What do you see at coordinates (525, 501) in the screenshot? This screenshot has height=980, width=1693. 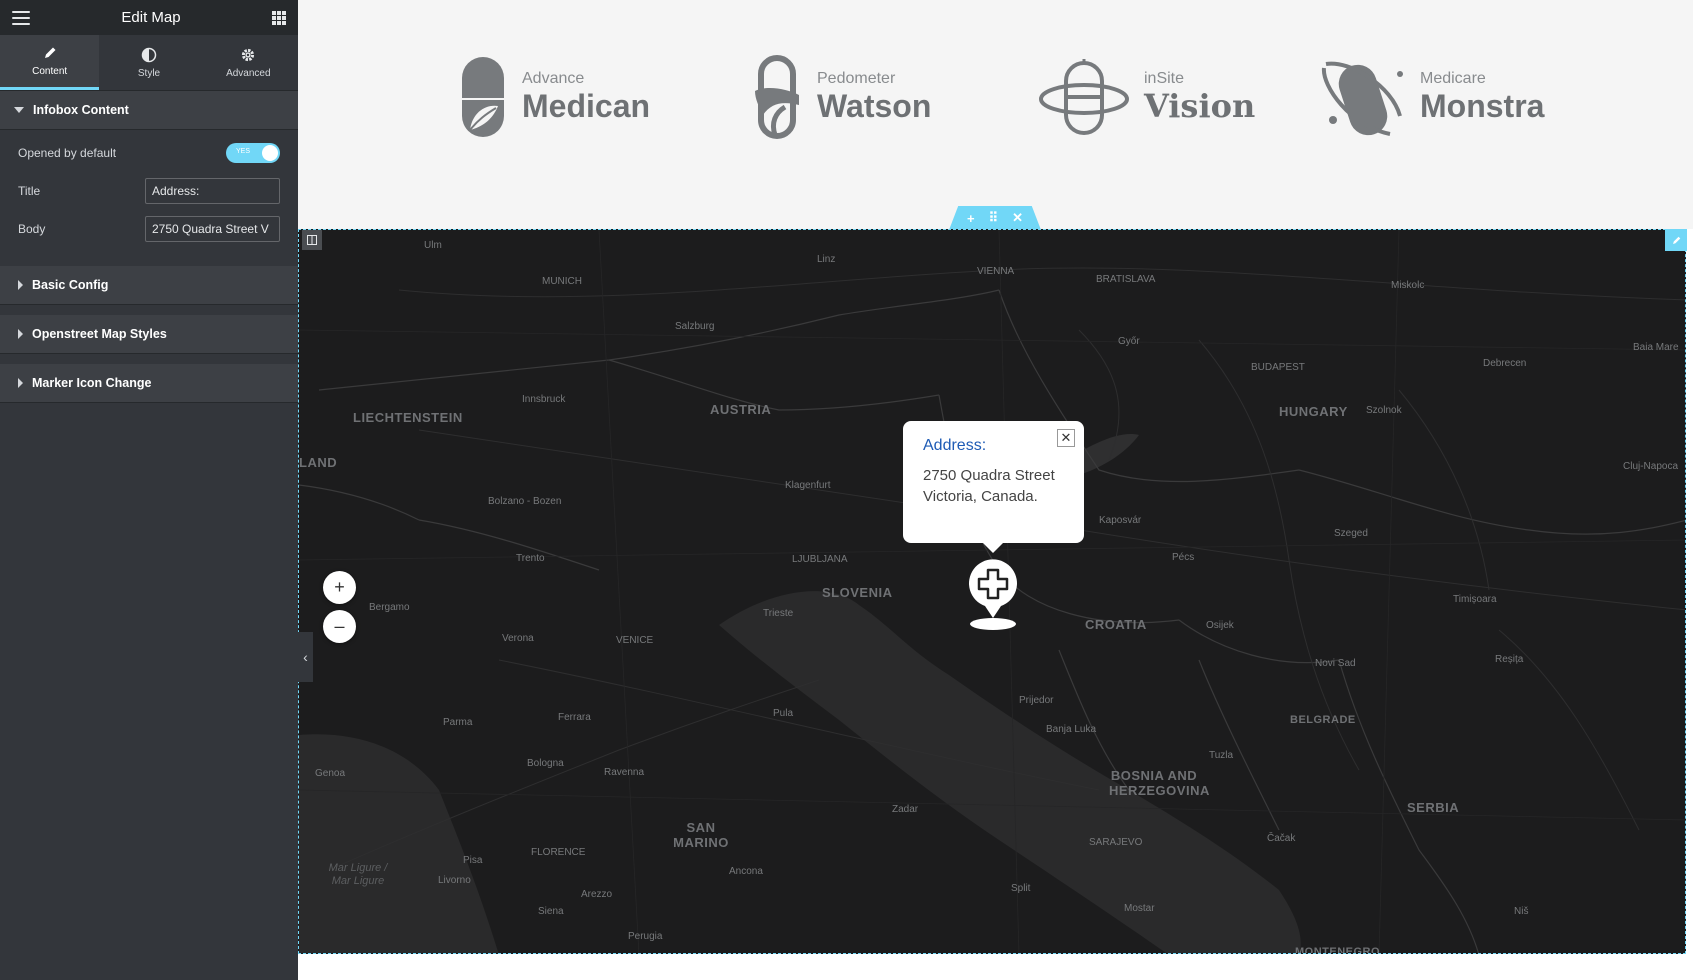 I see `map-label-city: Bolzano - Bozen` at bounding box center [525, 501].